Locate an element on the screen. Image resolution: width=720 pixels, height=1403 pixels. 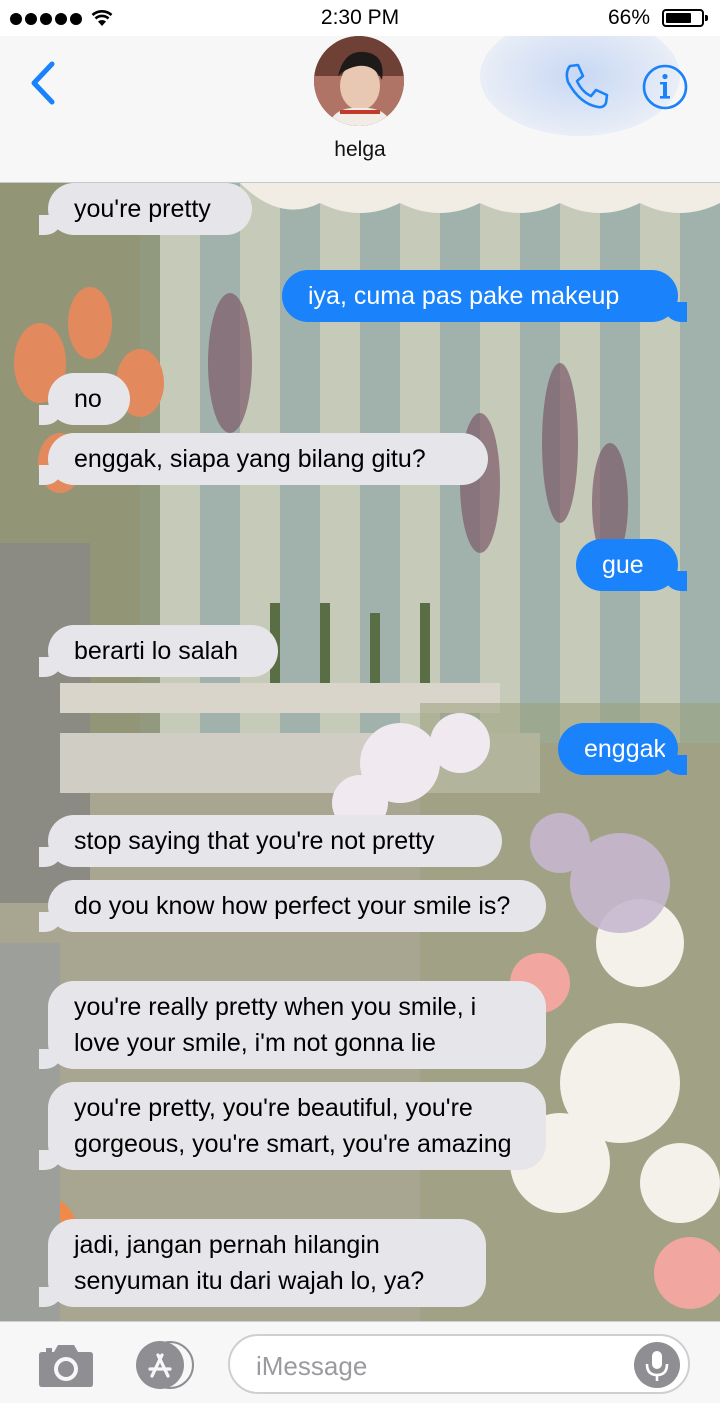
app-store-icon is located at coordinates (165, 1365).